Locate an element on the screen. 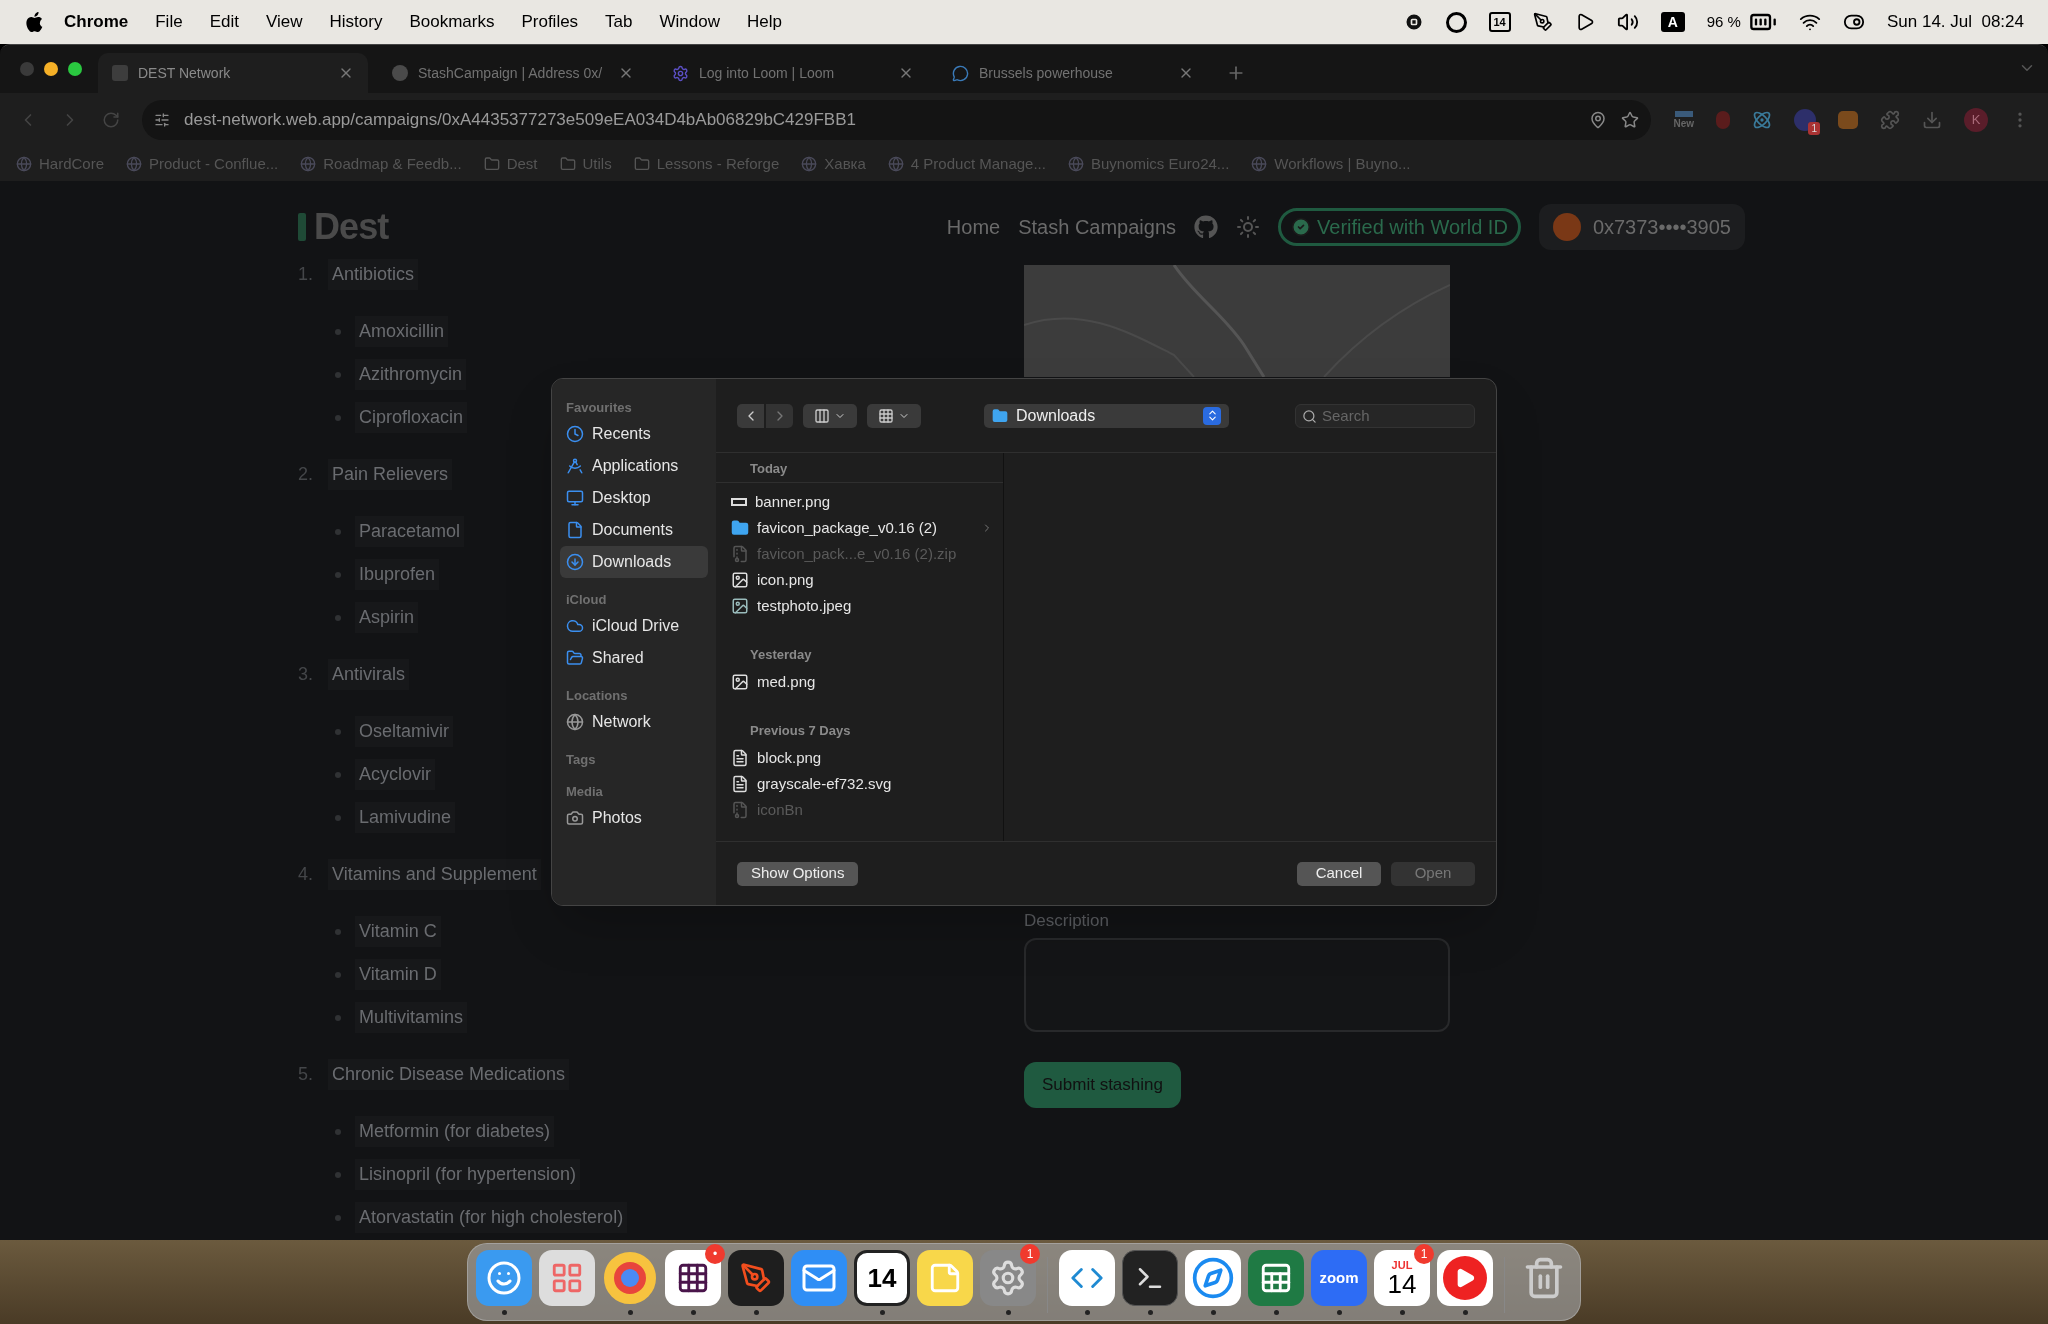 This screenshot has width=2048, height=1324. atom-icon is located at coordinates (1762, 120).